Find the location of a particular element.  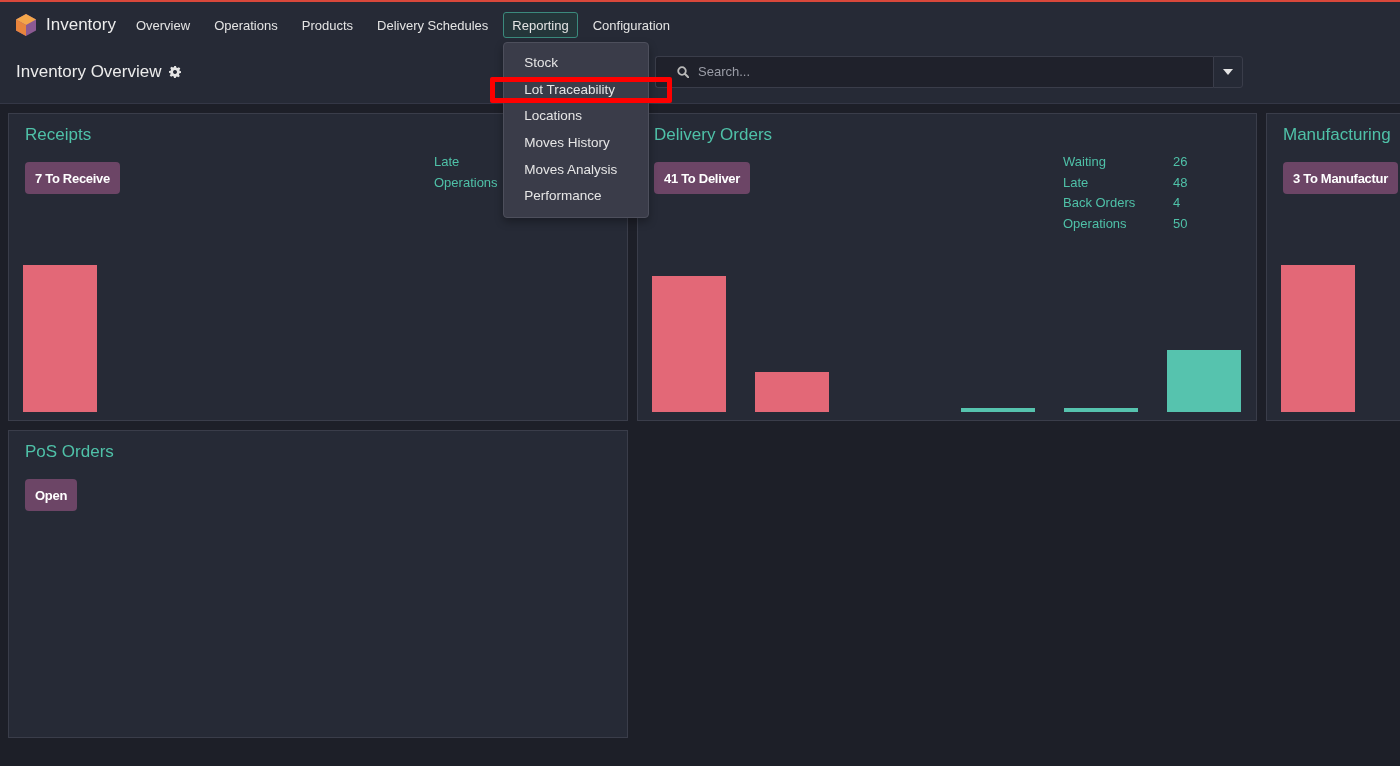

menu-item: Configuration is located at coordinates (631, 25).